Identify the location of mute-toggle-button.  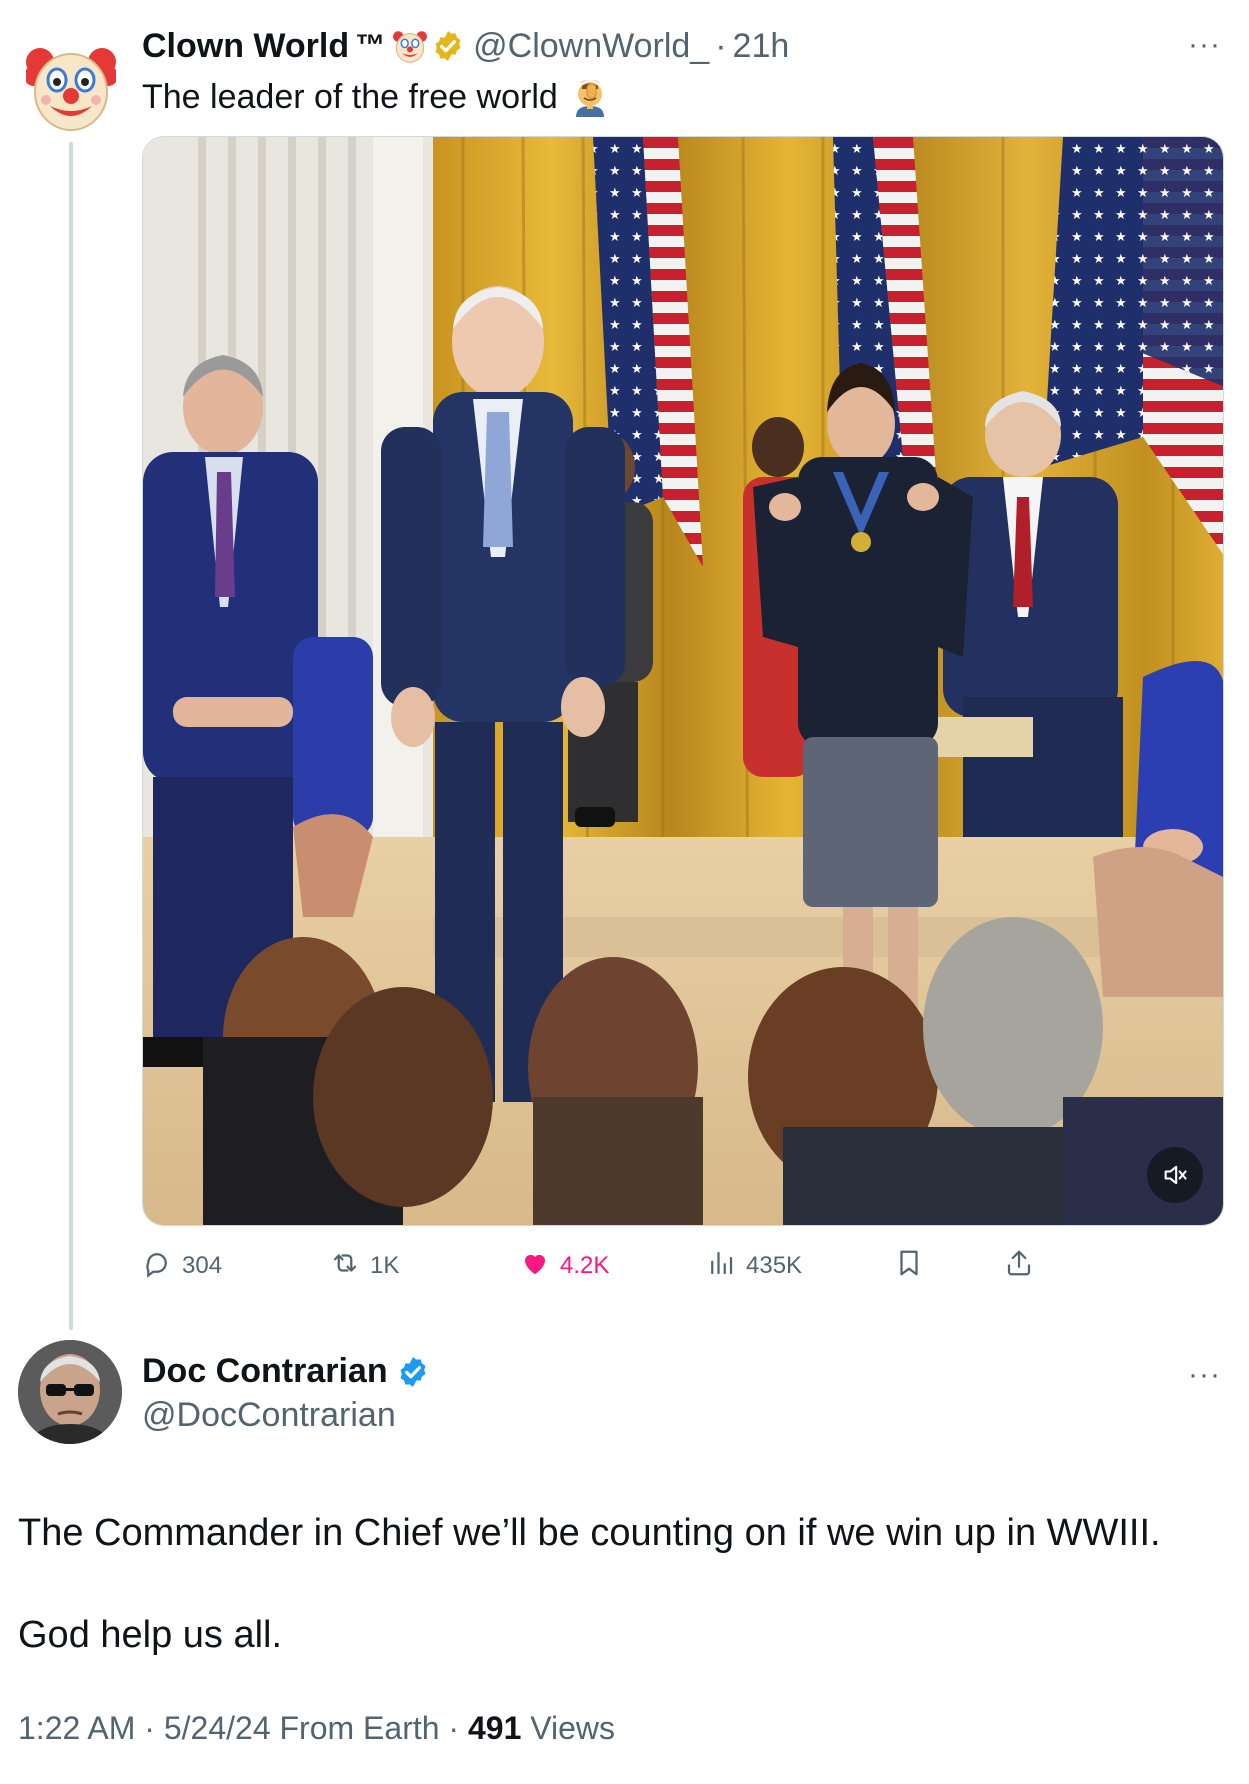
(1175, 1175).